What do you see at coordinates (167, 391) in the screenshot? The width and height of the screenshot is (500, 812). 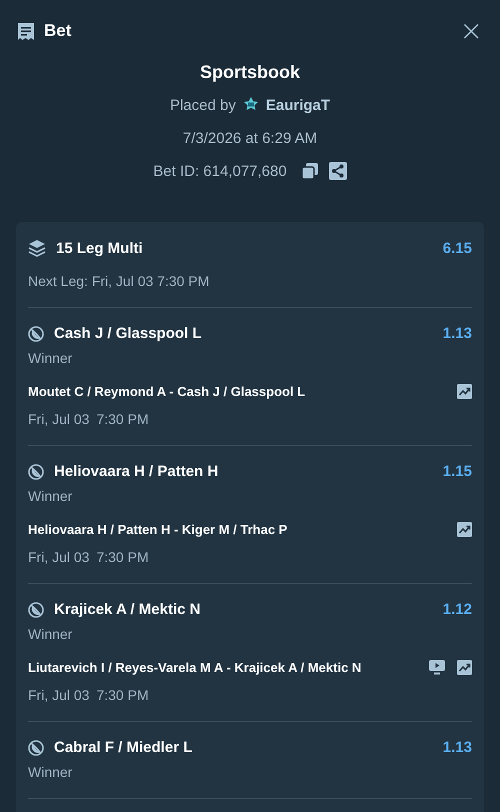 I see `match-name: Moutet C / Reymond A - Cash J / Glasspool L` at bounding box center [167, 391].